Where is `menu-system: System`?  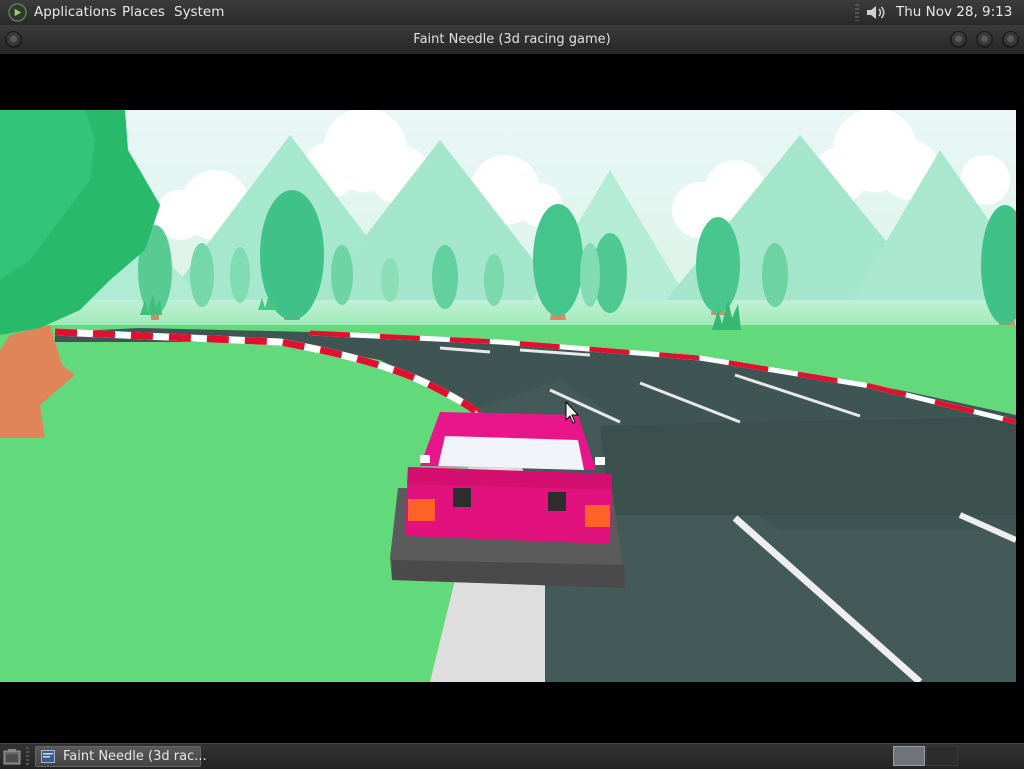
menu-system: System is located at coordinates (199, 12).